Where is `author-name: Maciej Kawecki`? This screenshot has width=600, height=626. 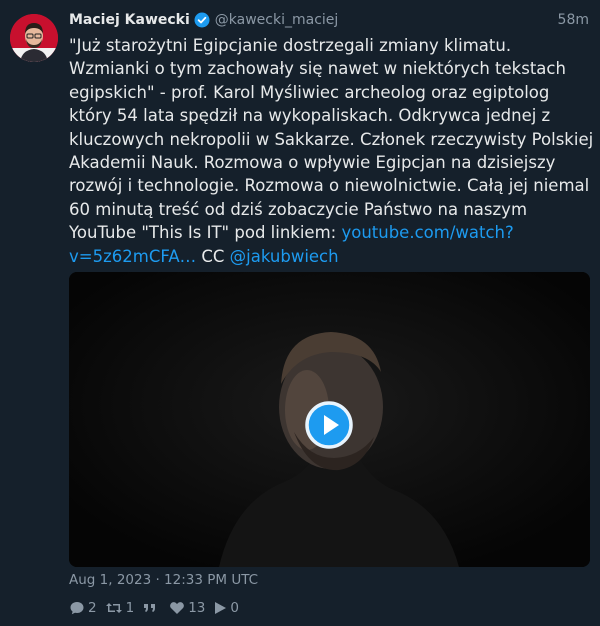
author-name: Maciej Kawecki is located at coordinates (129, 20).